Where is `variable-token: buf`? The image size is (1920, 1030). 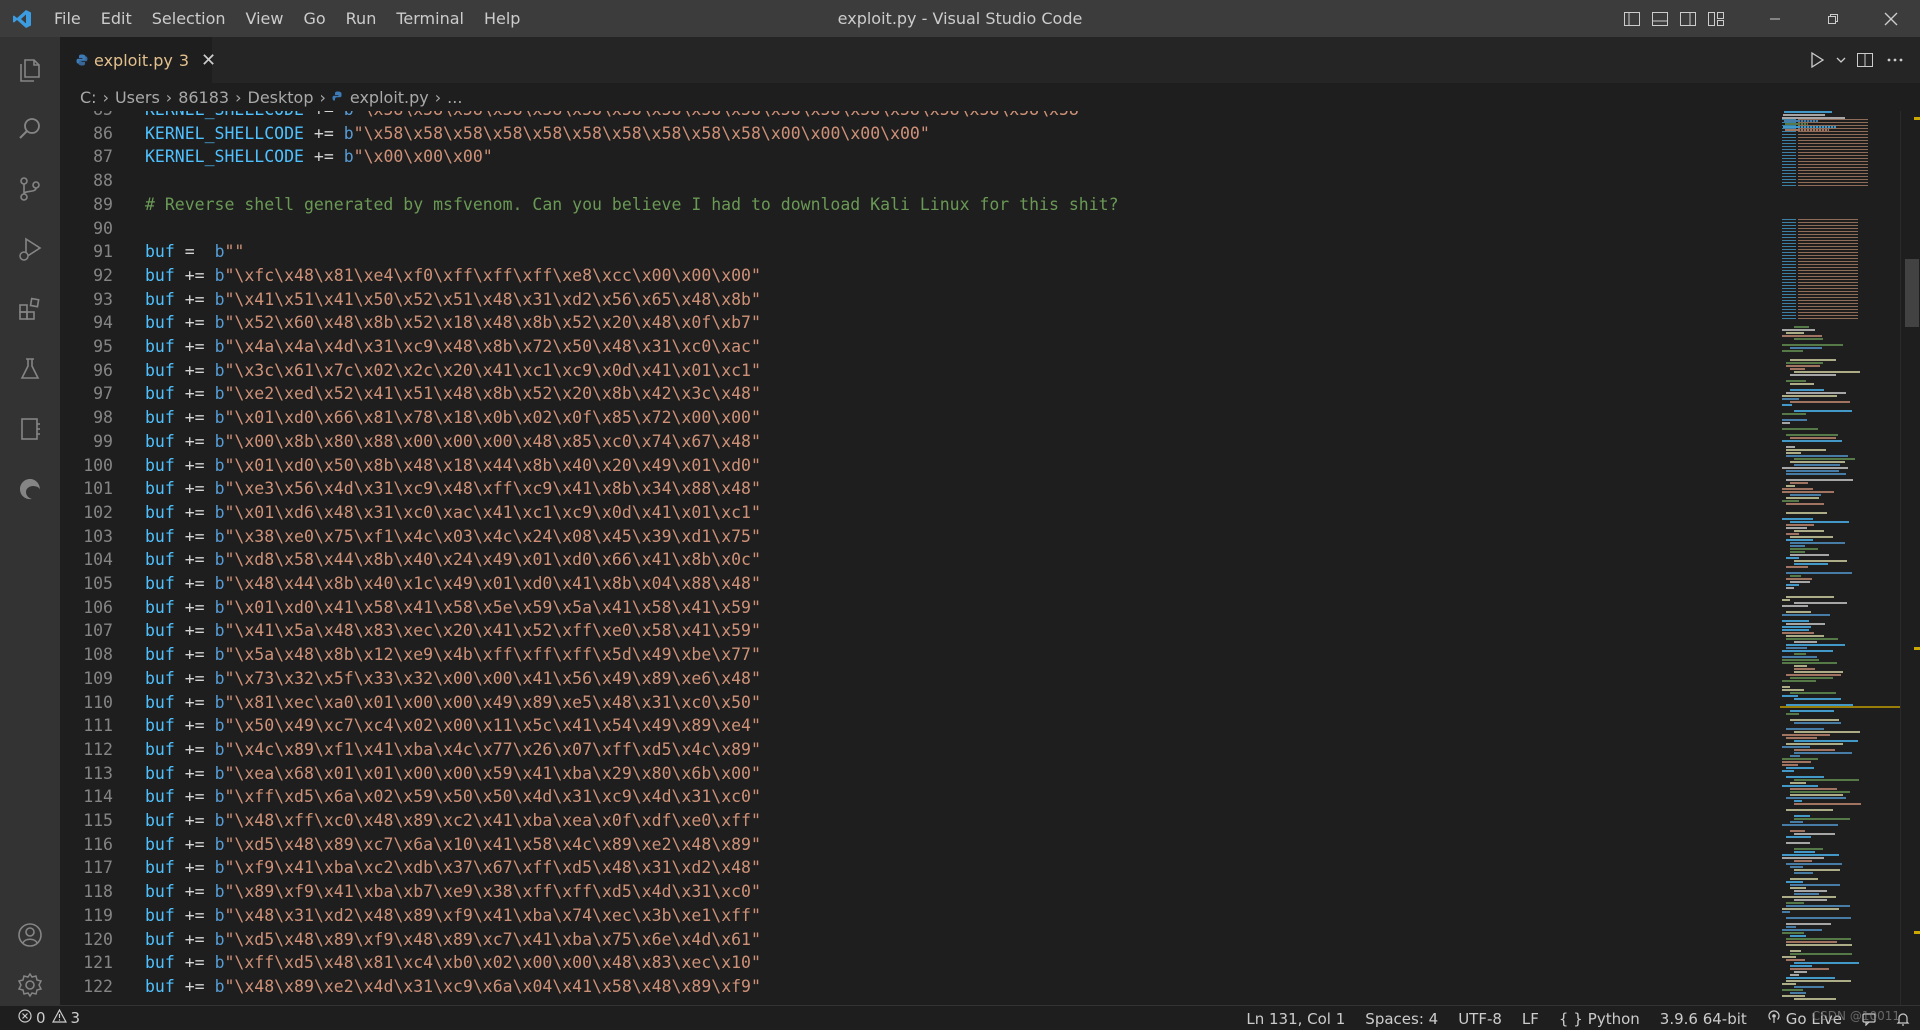
variable-token: buf is located at coordinates (160, 346).